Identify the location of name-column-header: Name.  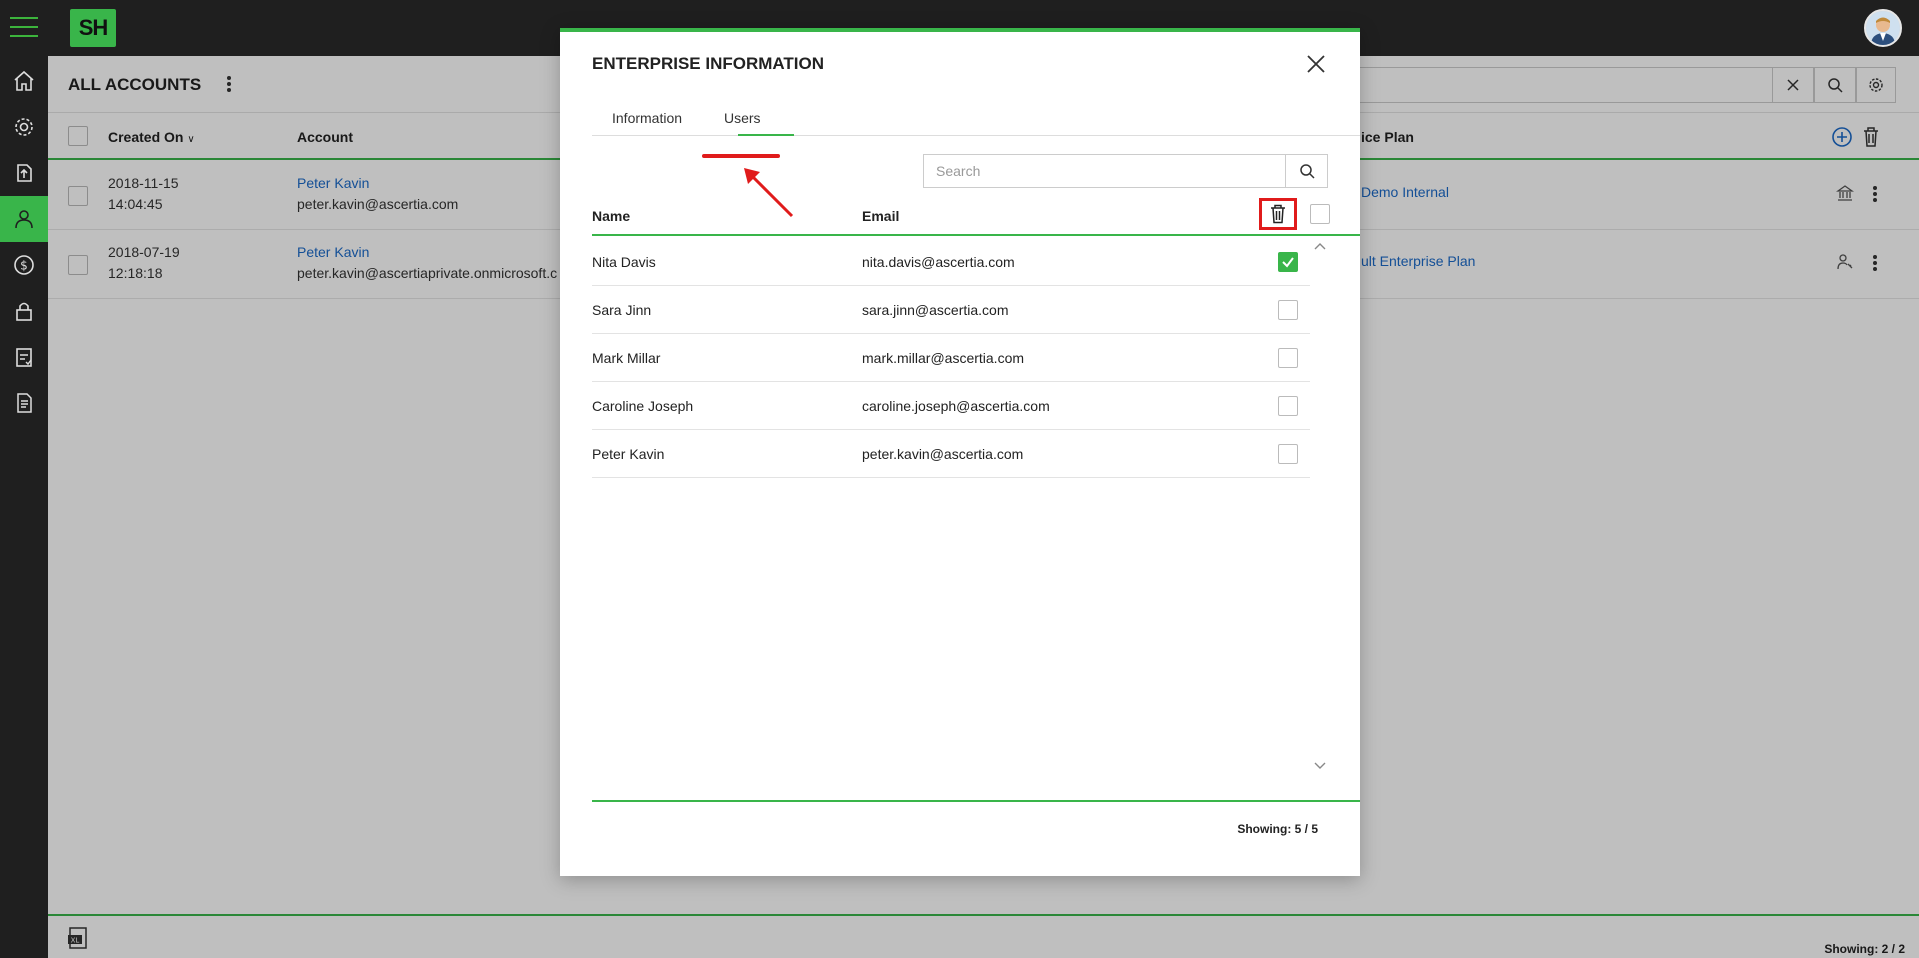
(611, 216).